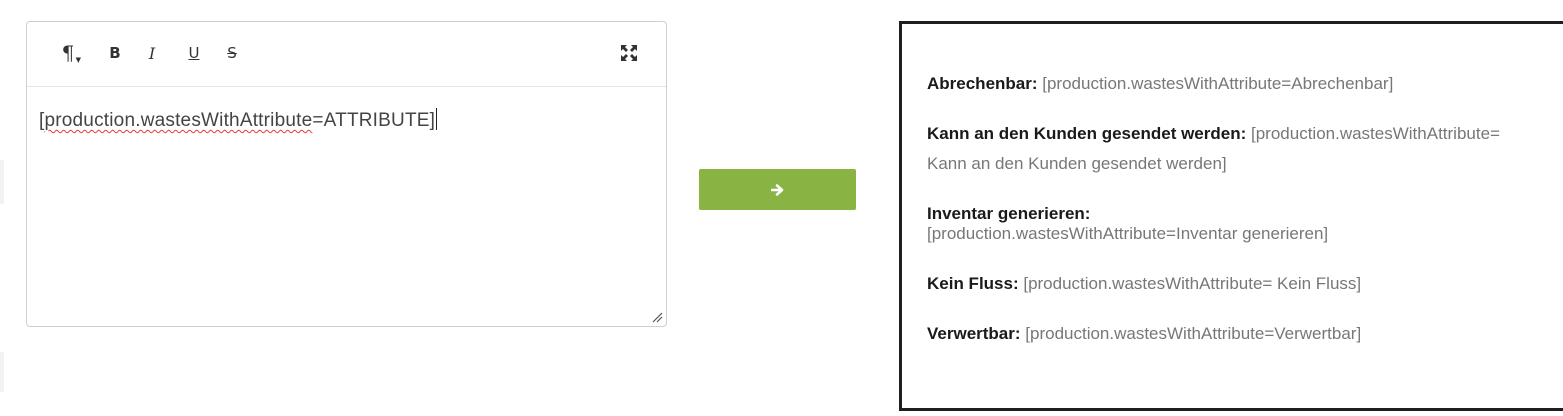 The height and width of the screenshot is (416, 1563). Describe the element at coordinates (346, 54) in the screenshot. I see `editor-toolbar: ¶ ▼ B I U S` at that location.